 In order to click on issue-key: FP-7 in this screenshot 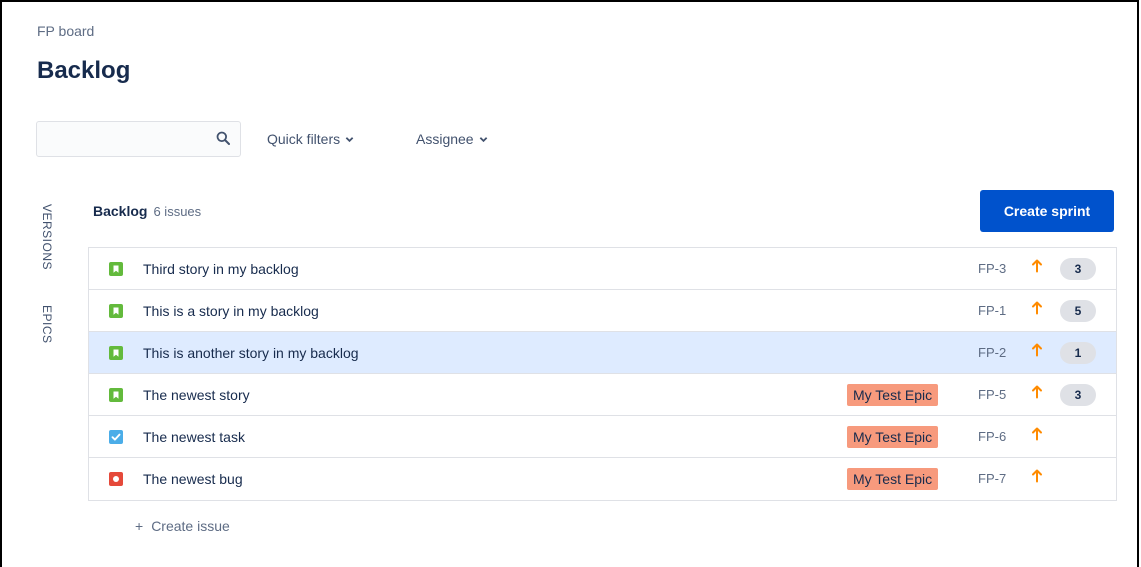, I will do `click(992, 478)`.